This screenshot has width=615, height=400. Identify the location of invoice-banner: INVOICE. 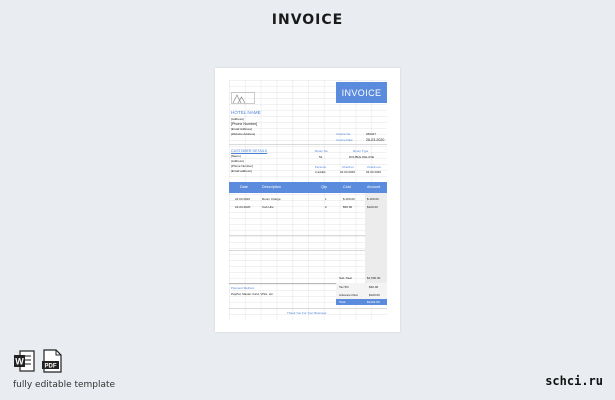
(361, 92).